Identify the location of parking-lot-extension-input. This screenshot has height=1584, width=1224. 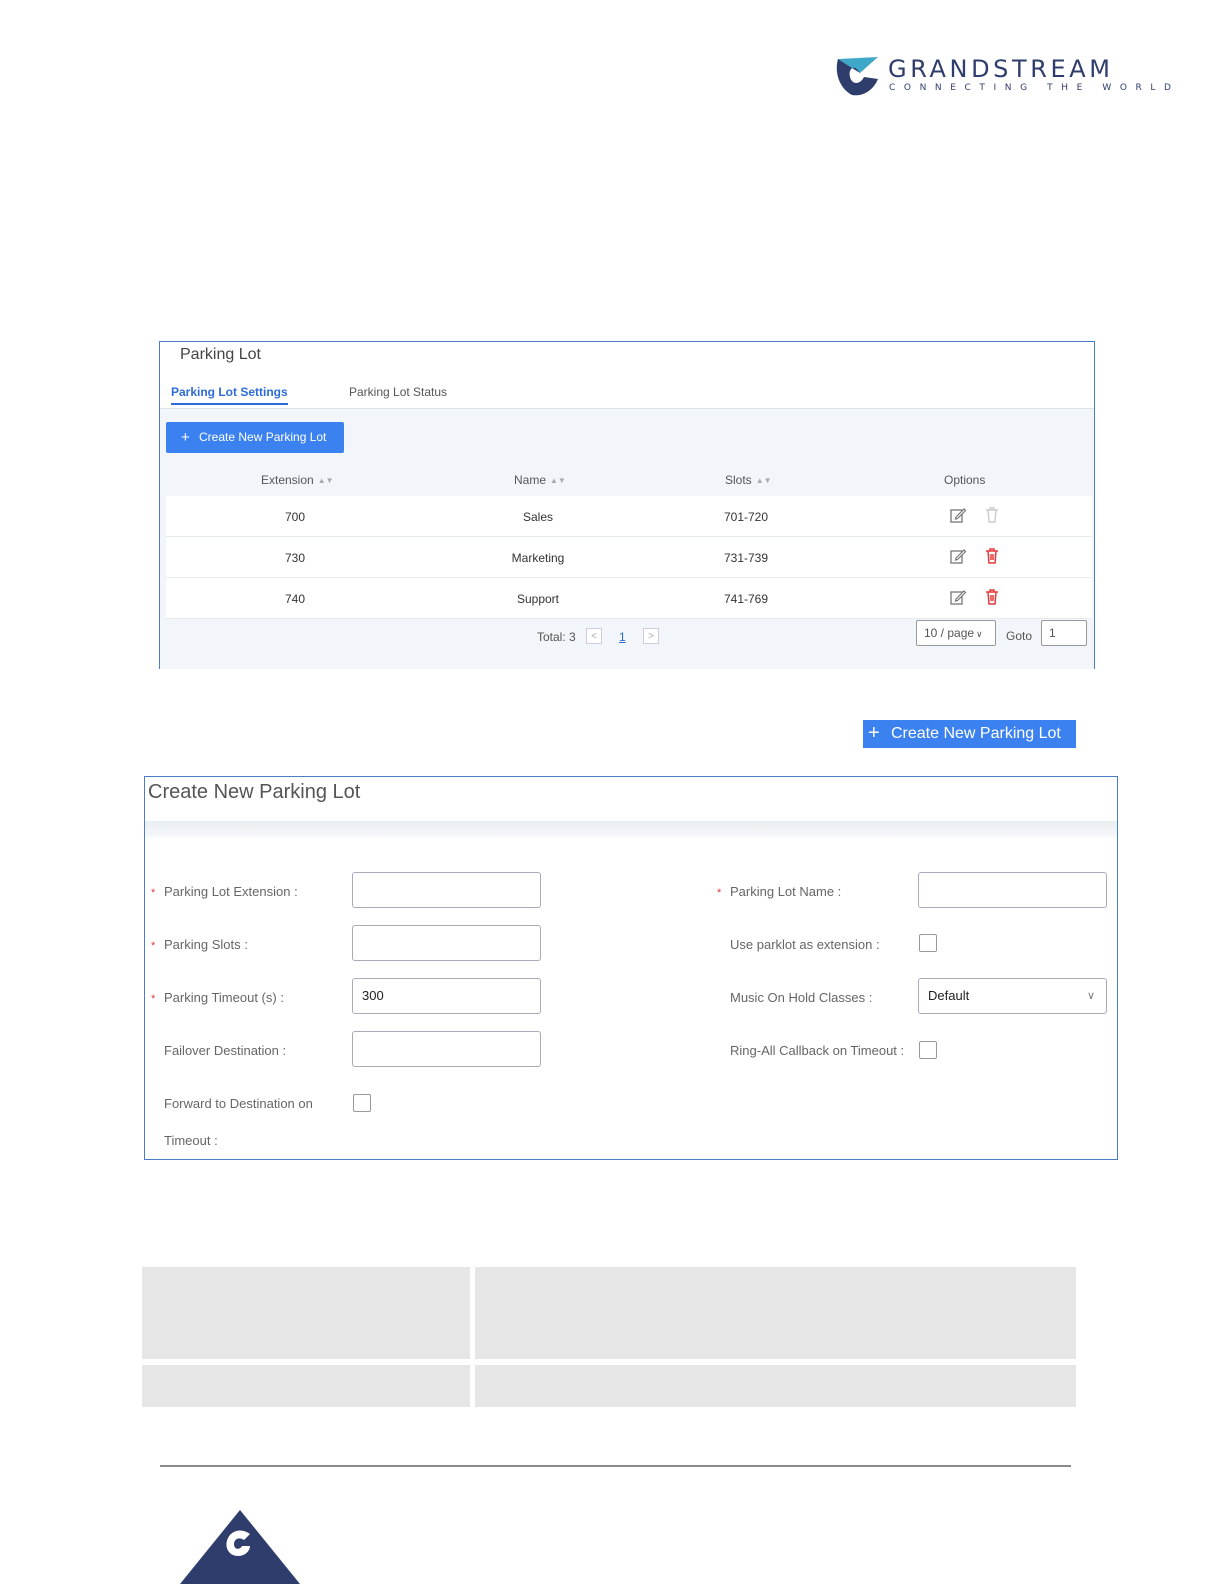
(446, 890).